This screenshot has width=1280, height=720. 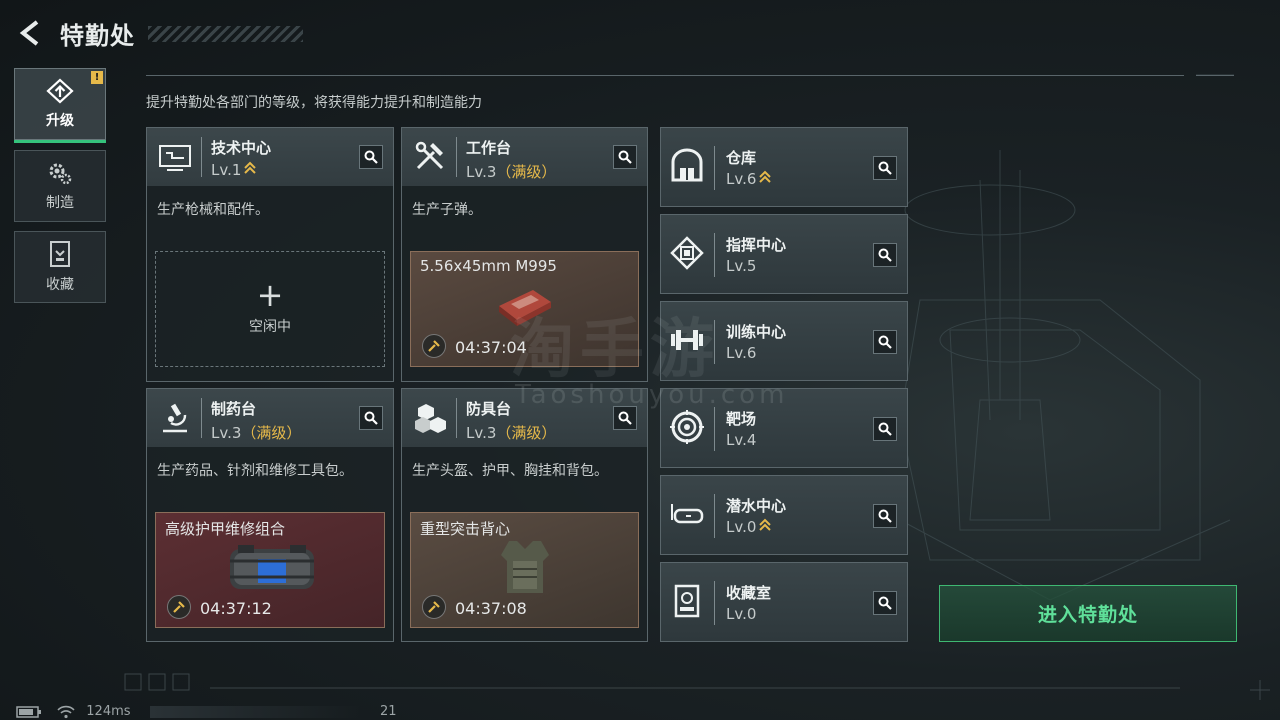 I want to click on dept-description: 生产头盔、护甲、胸挂和背包。, so click(x=510, y=471).